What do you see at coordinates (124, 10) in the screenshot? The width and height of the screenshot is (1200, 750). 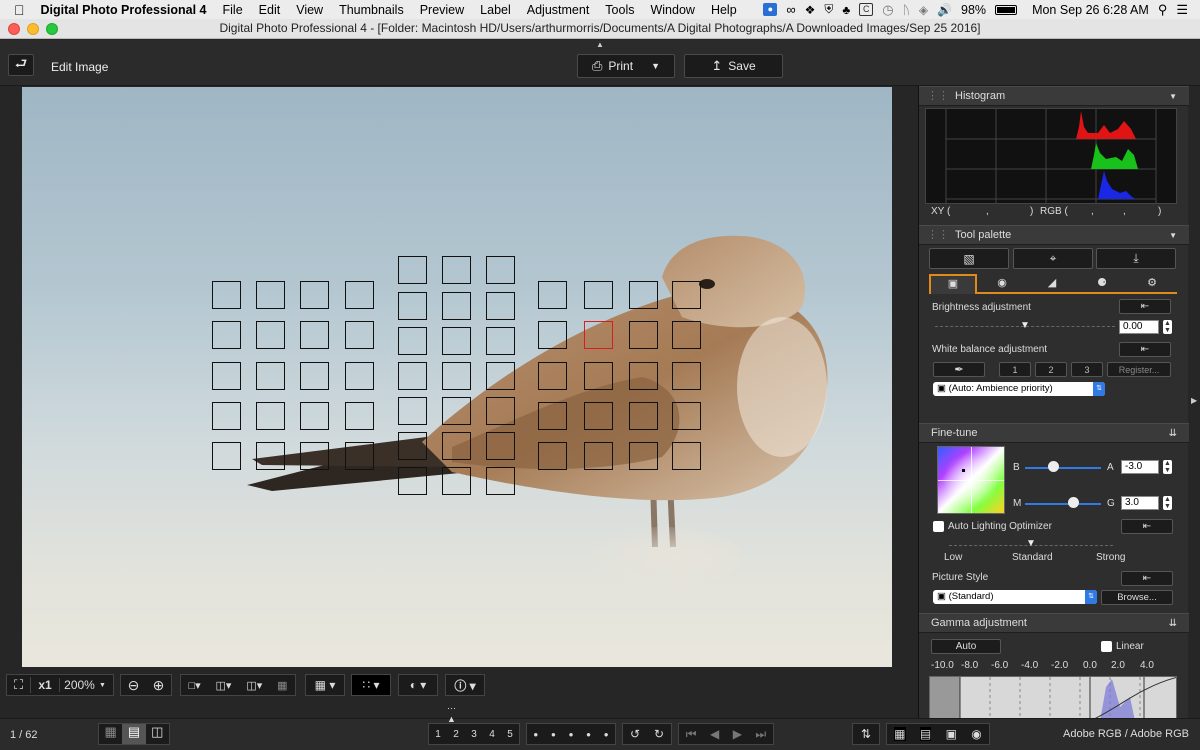 I see `app-menu: Digital Photo Professional 4` at bounding box center [124, 10].